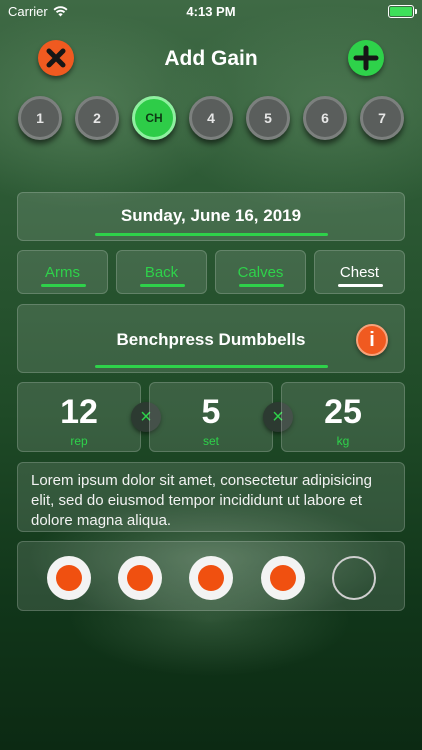  I want to click on day-button-1: 1, so click(40, 118).